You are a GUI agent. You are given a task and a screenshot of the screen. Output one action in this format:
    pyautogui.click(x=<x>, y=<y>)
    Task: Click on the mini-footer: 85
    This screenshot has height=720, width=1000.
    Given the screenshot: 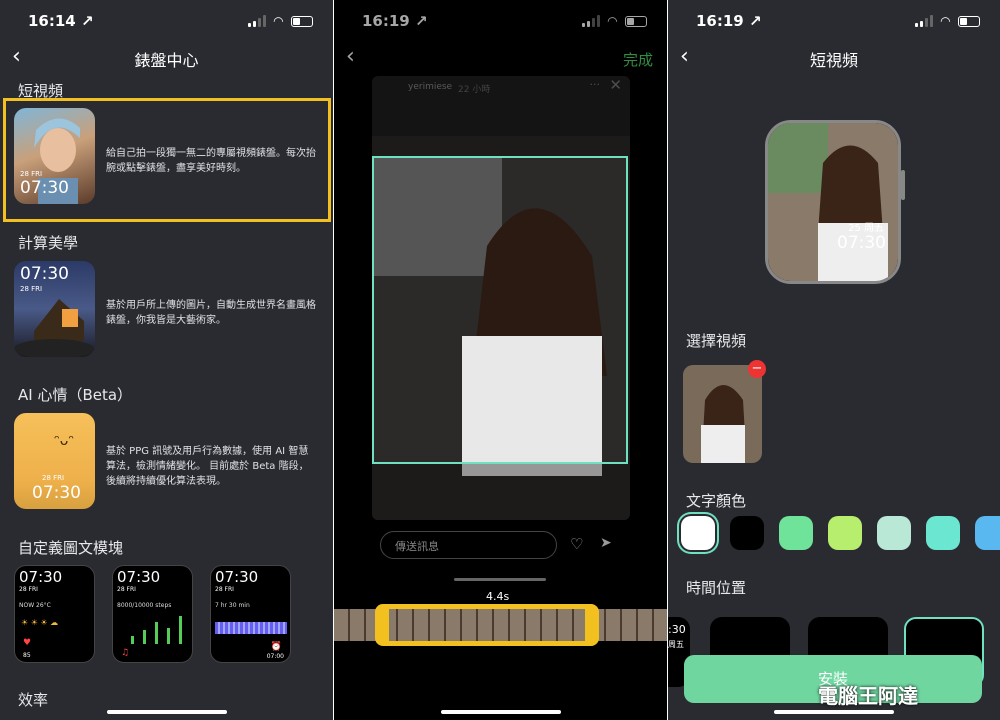 What is the action you would take?
    pyautogui.click(x=27, y=655)
    